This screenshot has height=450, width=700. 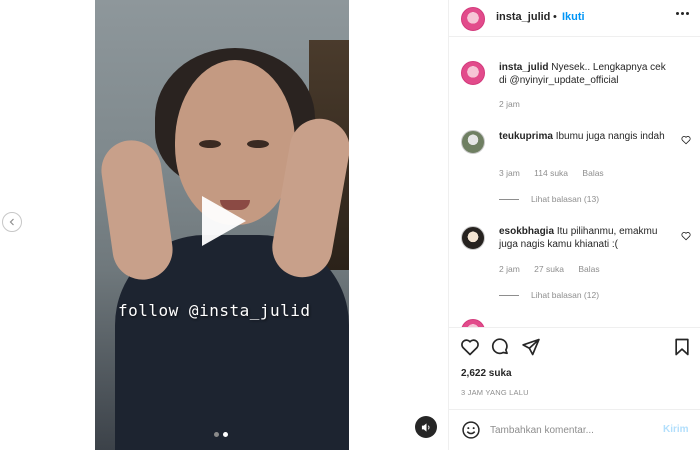 What do you see at coordinates (214, 310) in the screenshot?
I see `video-overlay-text: follow @insta_julid` at bounding box center [214, 310].